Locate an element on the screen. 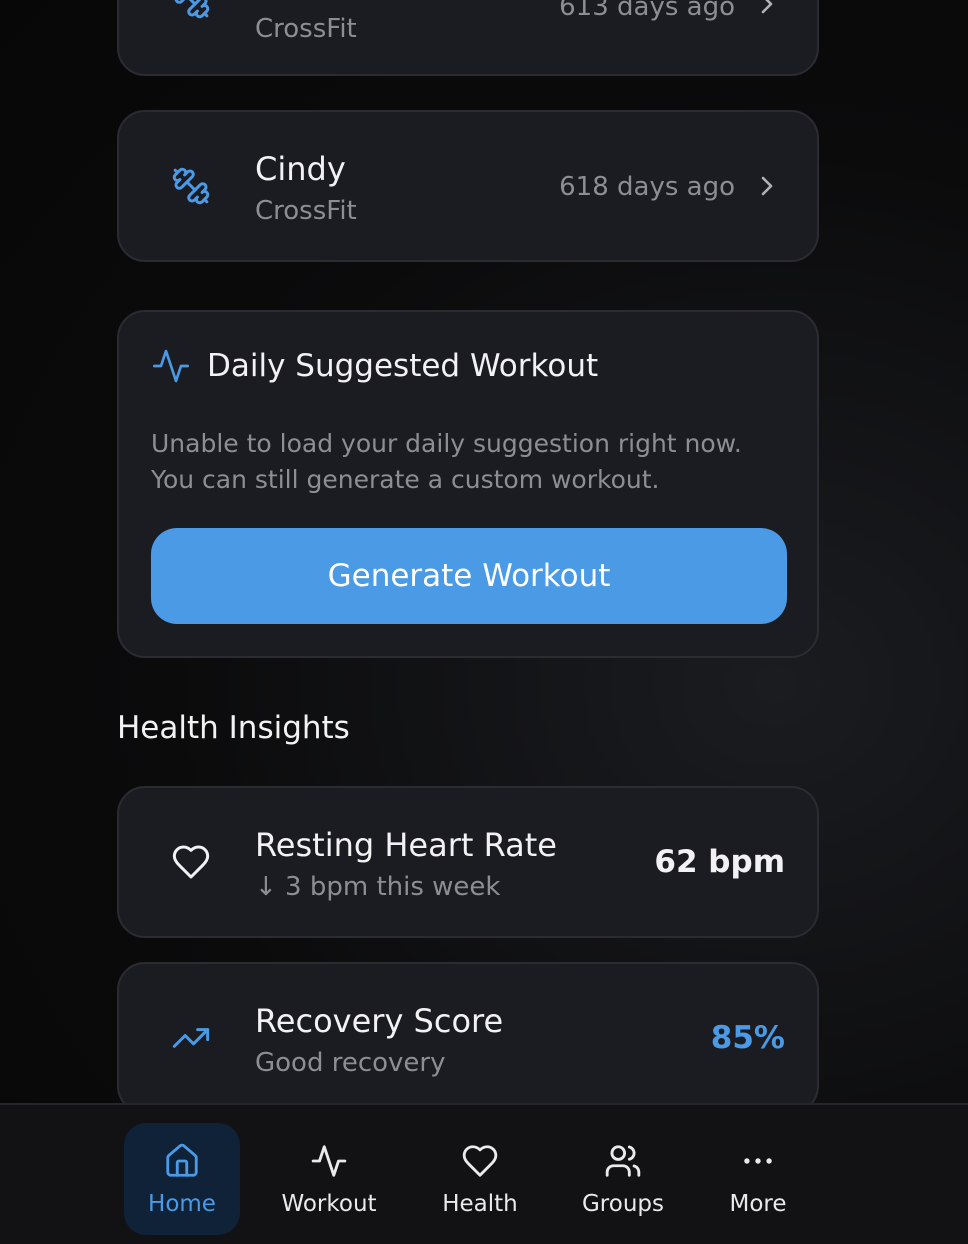  section-title: Health Insights is located at coordinates (233, 728).